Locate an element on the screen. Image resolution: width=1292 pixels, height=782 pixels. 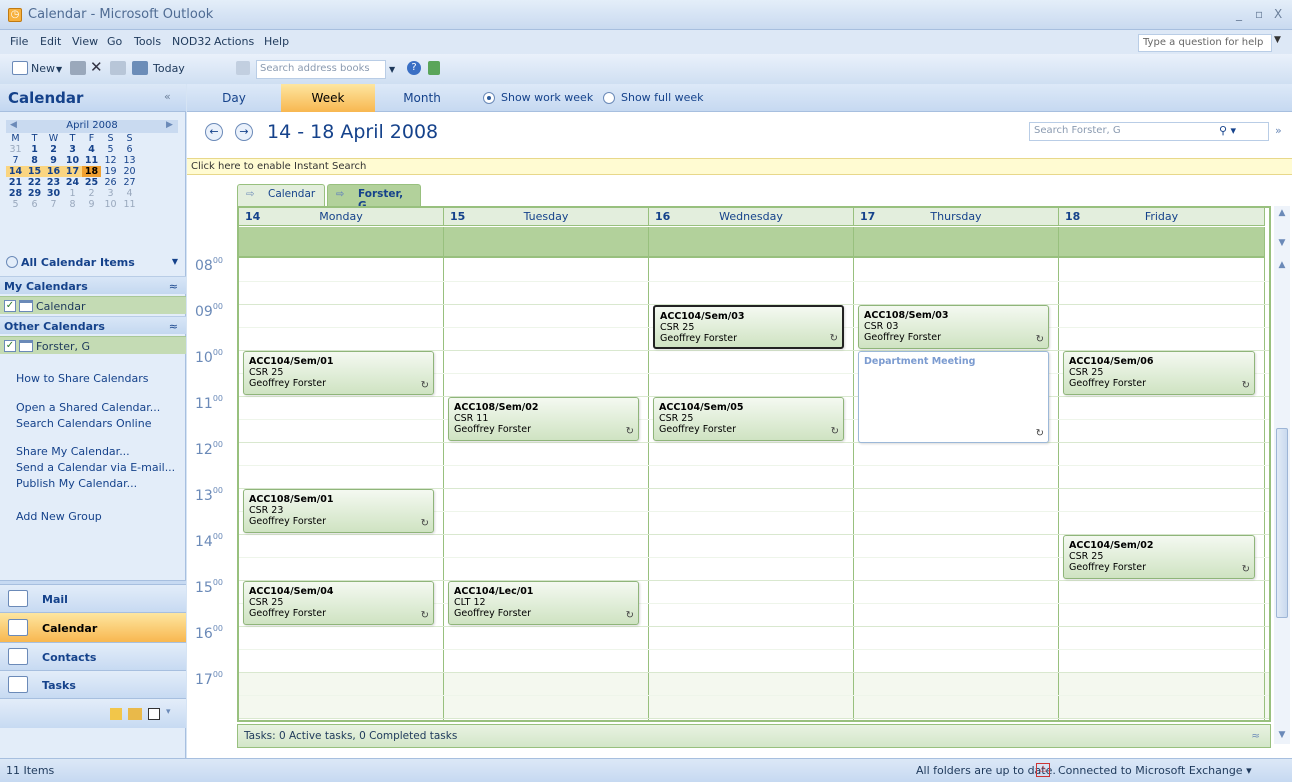
tab-month: Month is located at coordinates (422, 98).